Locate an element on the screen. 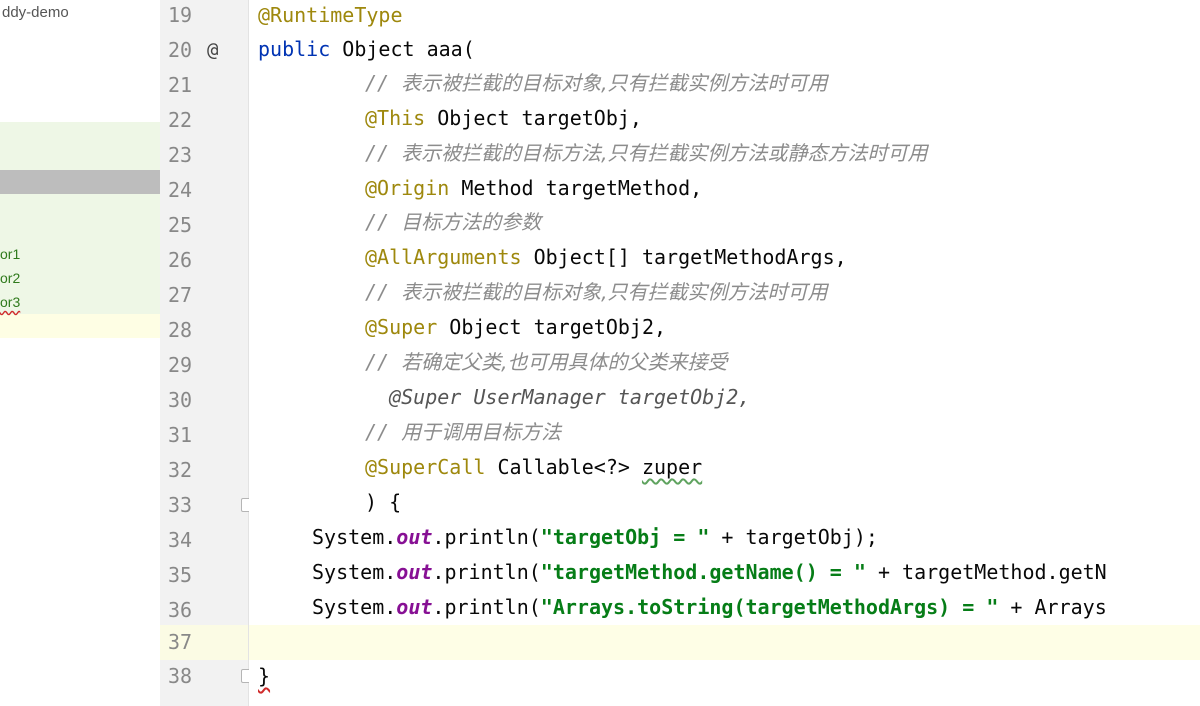 This screenshot has width=1200, height=706. code-line-20: public Object aaa( is located at coordinates (366, 49).